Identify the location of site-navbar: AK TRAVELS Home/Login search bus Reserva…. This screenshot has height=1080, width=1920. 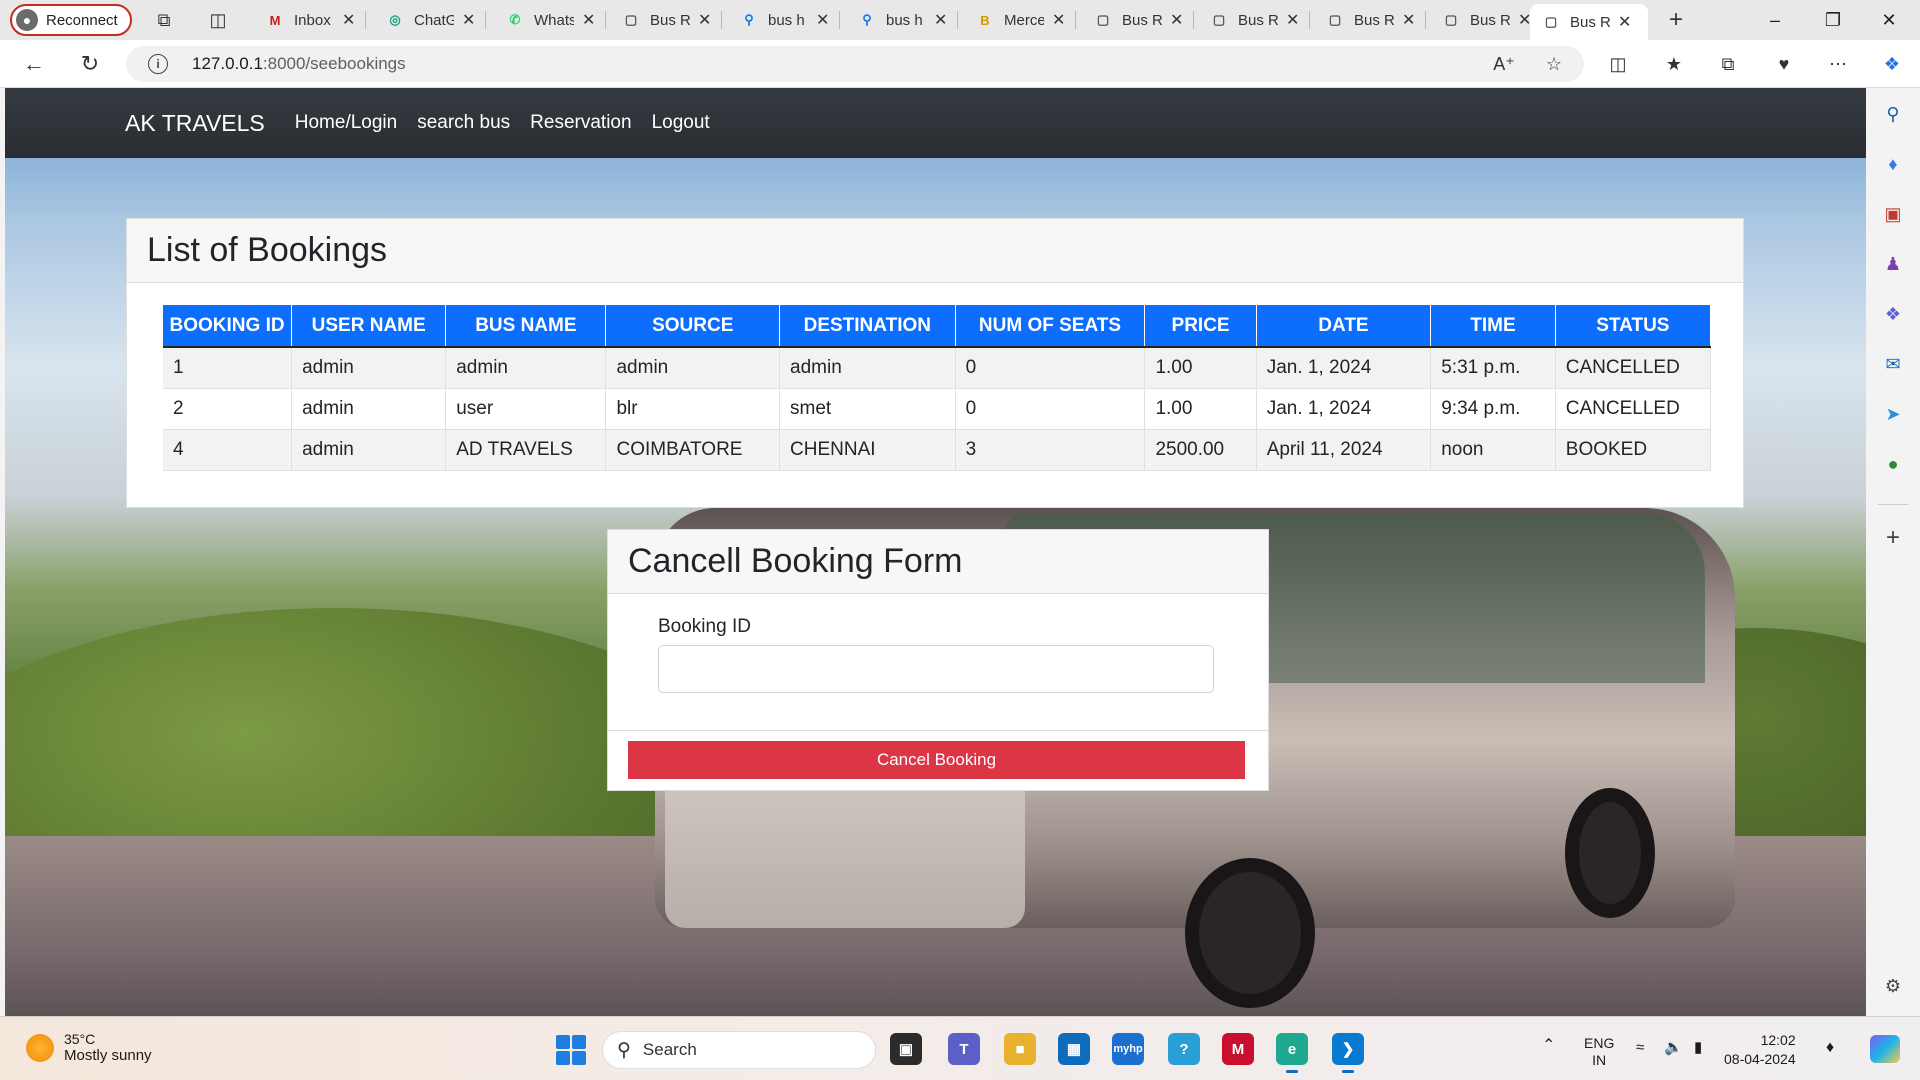
(935, 123).